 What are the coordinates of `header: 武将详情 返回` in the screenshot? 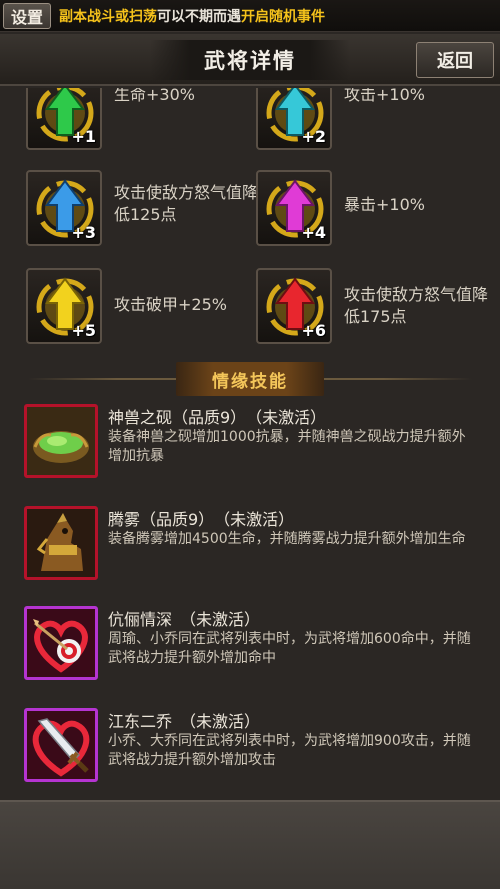 It's located at (250, 60).